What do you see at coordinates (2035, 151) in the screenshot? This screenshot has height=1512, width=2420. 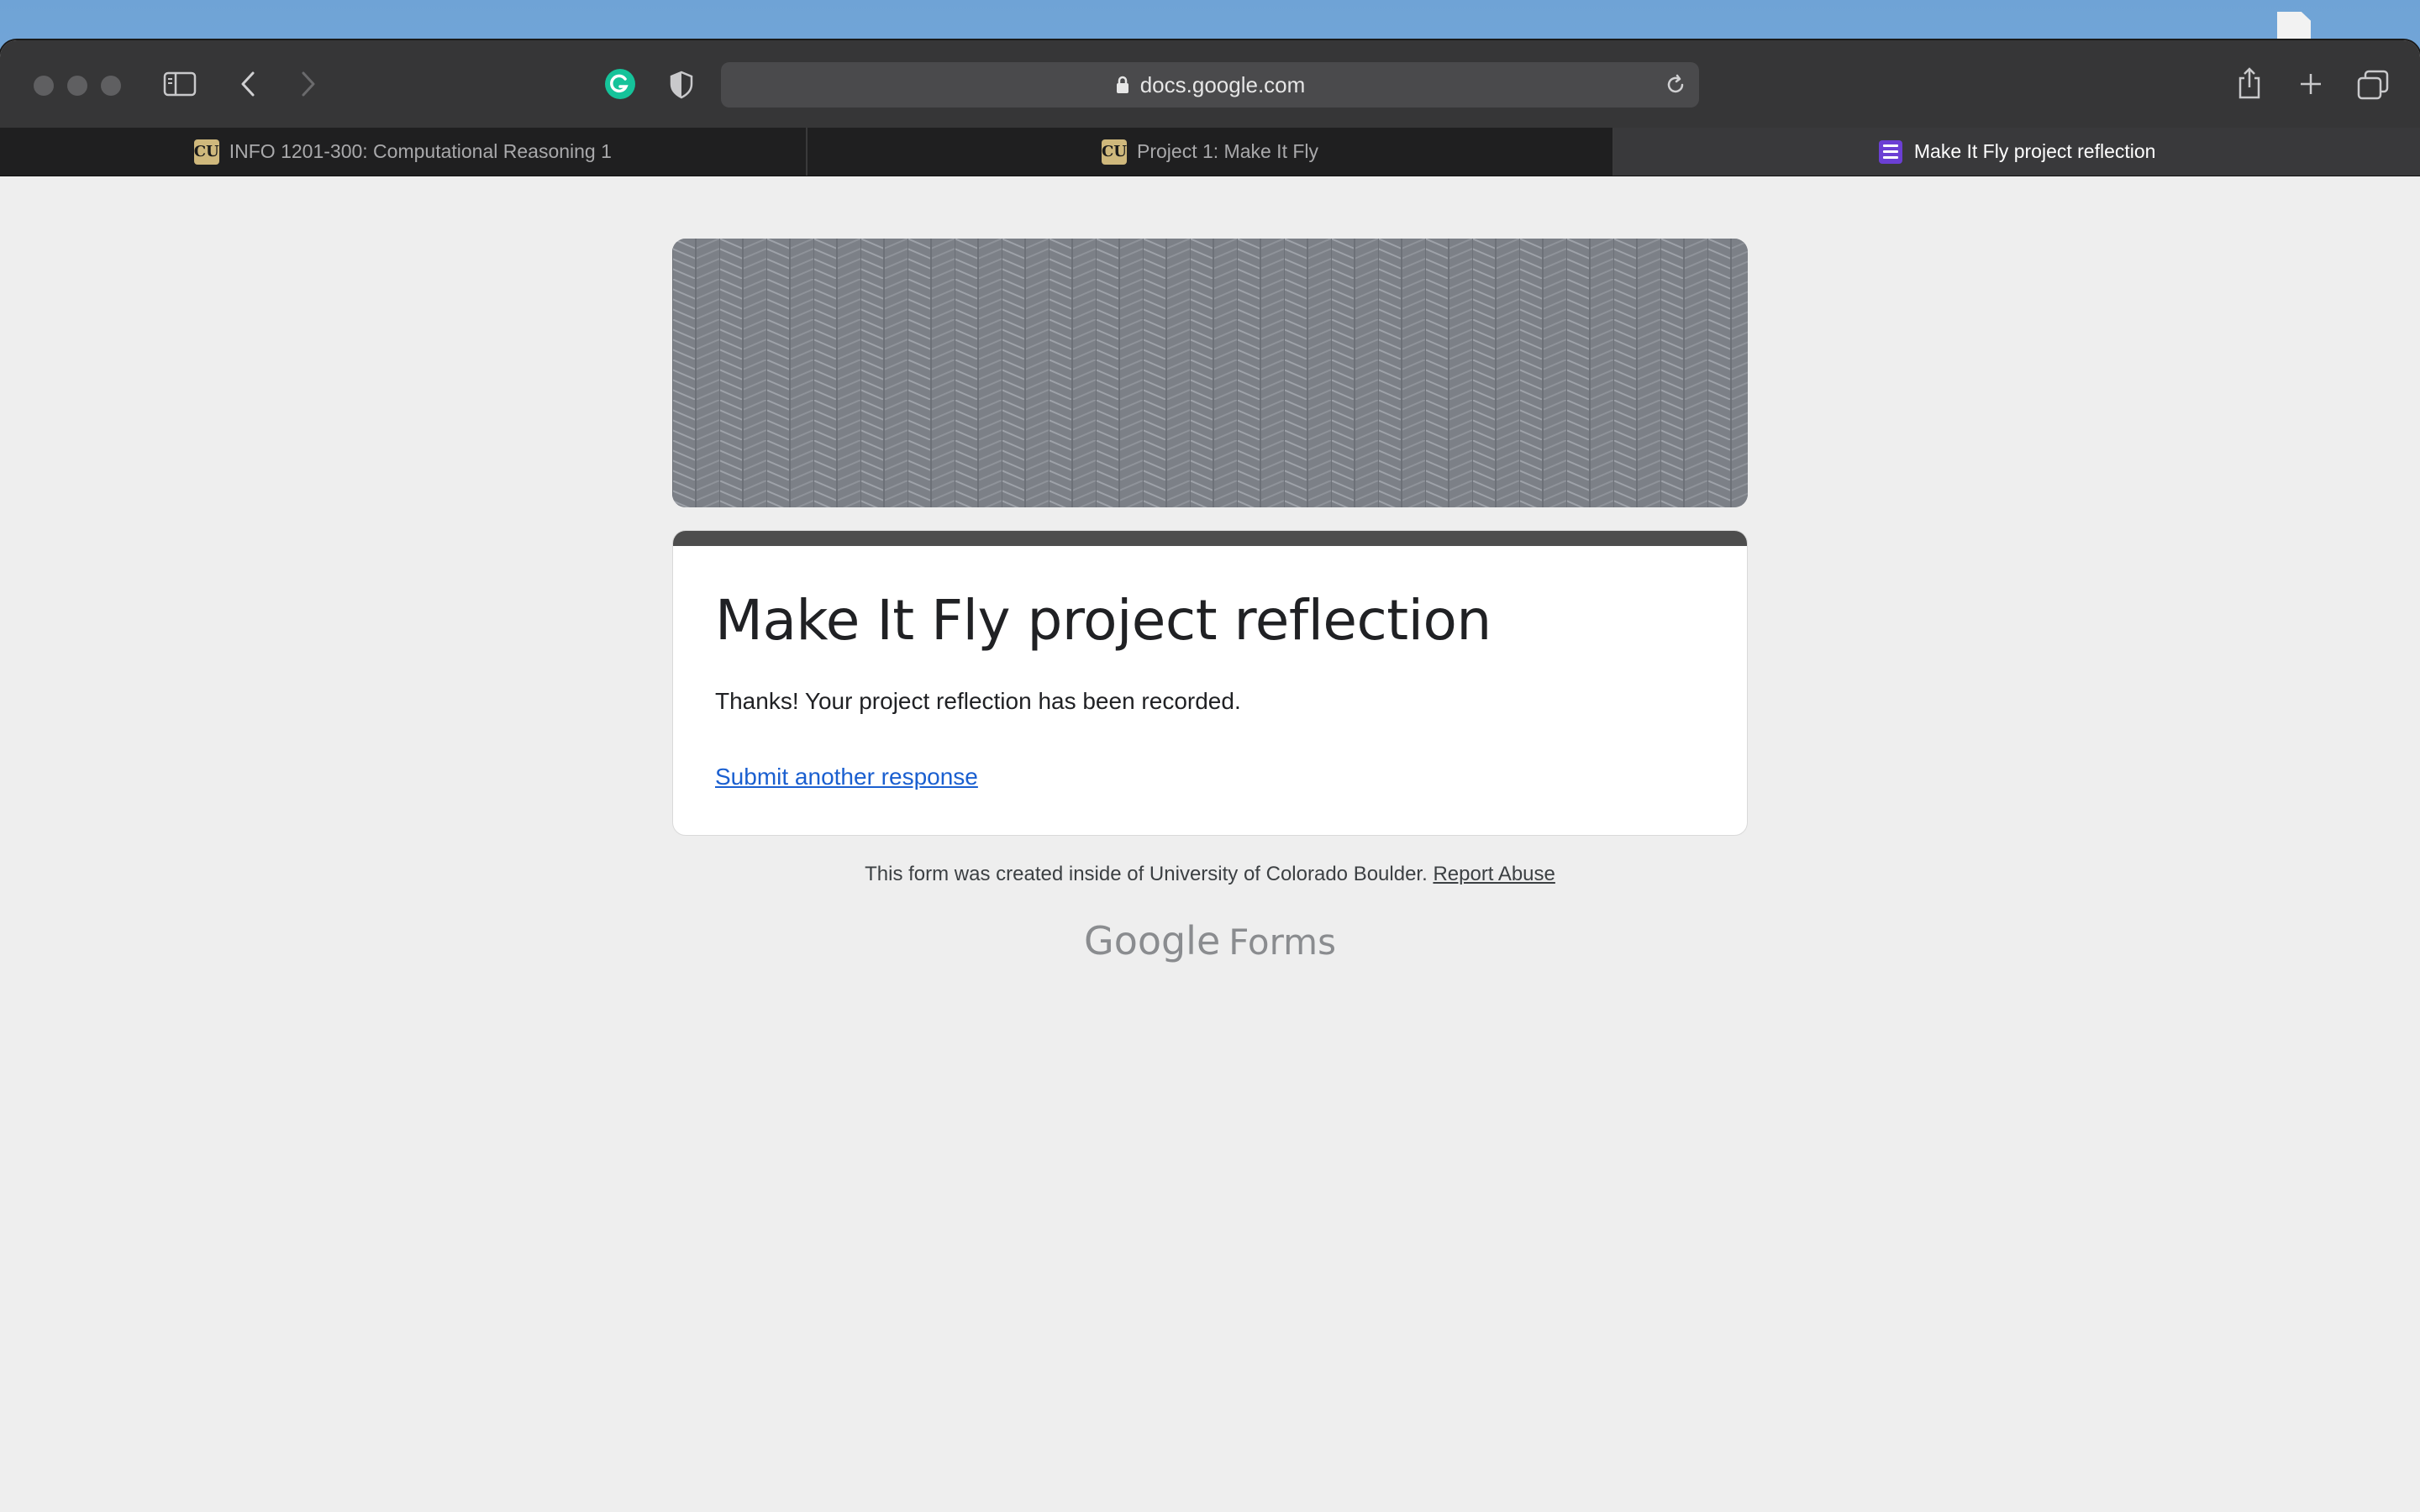 I see `tab-label: Make It Fly project reflection` at bounding box center [2035, 151].